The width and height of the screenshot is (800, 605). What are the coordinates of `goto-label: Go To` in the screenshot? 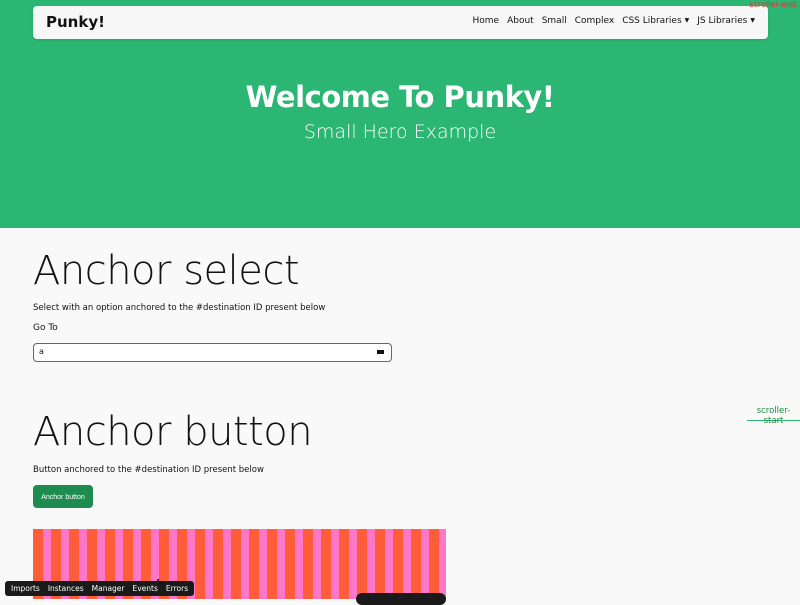 It's located at (45, 328).